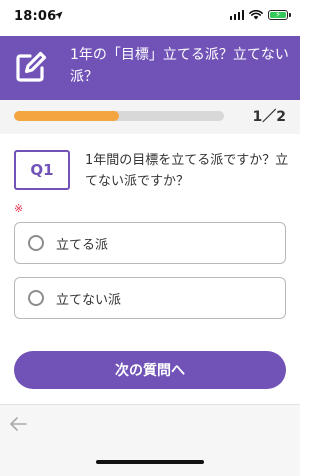 The width and height of the screenshot is (320, 476). I want to click on status-icons: ⚡, so click(260, 15).